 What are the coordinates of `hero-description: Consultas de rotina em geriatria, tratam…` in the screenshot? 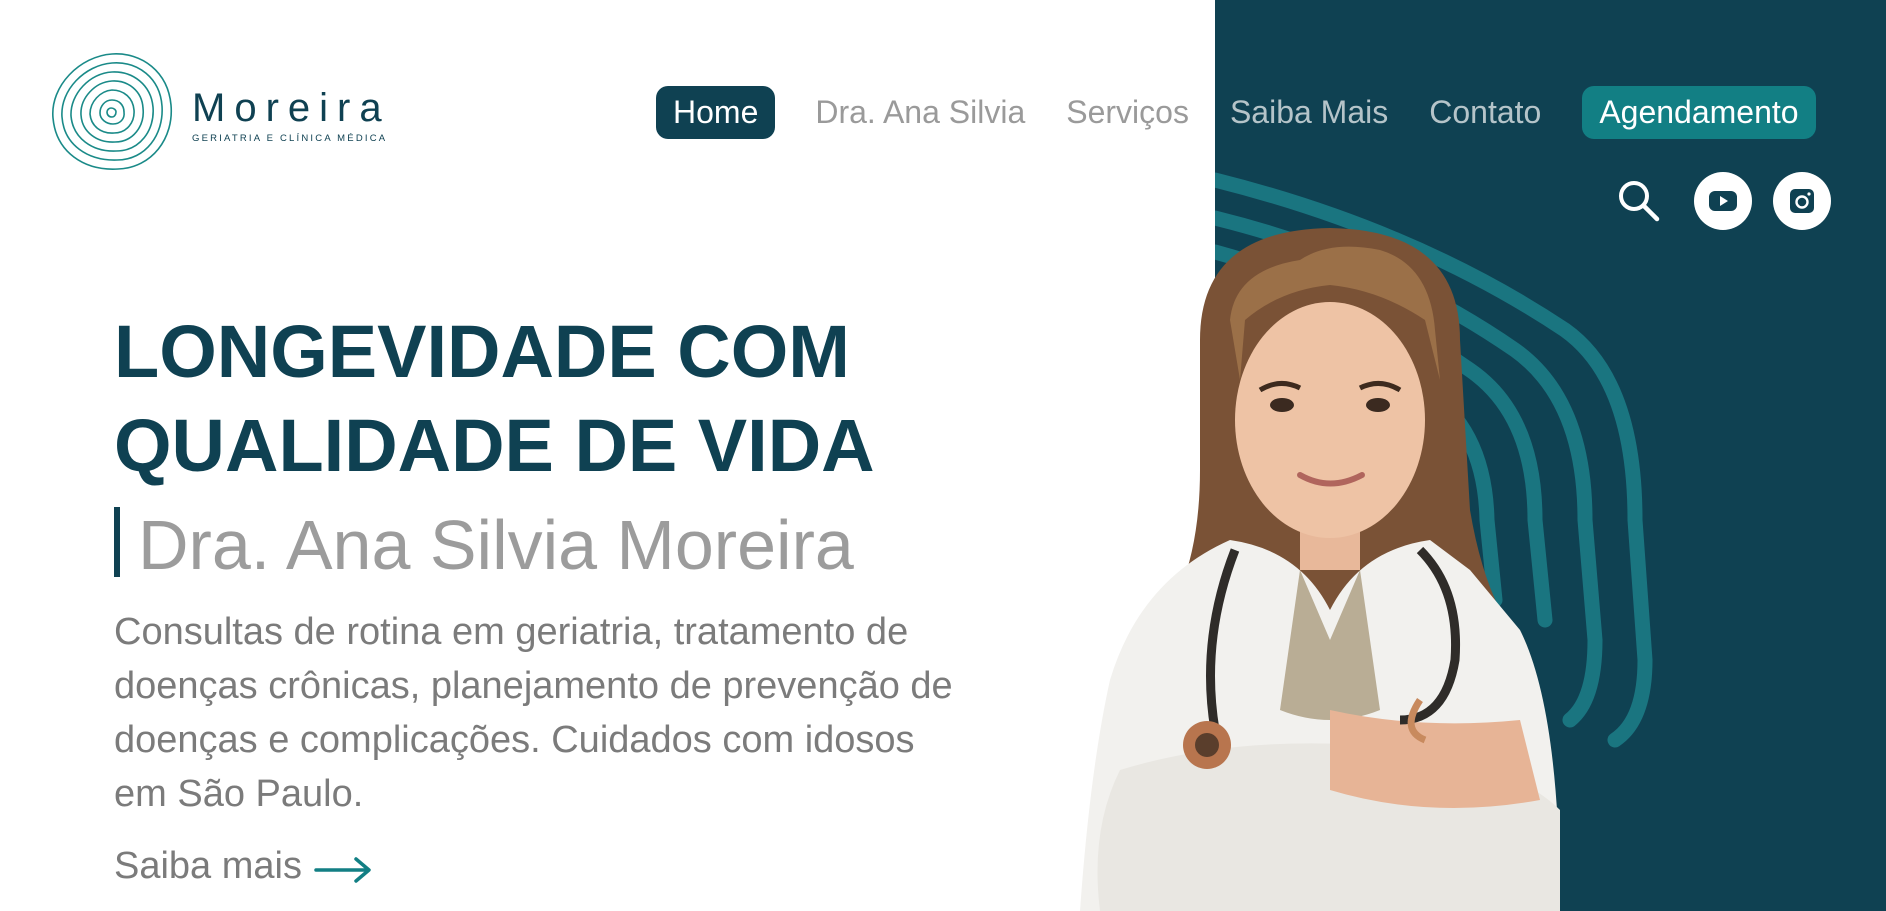 It's located at (533, 713).